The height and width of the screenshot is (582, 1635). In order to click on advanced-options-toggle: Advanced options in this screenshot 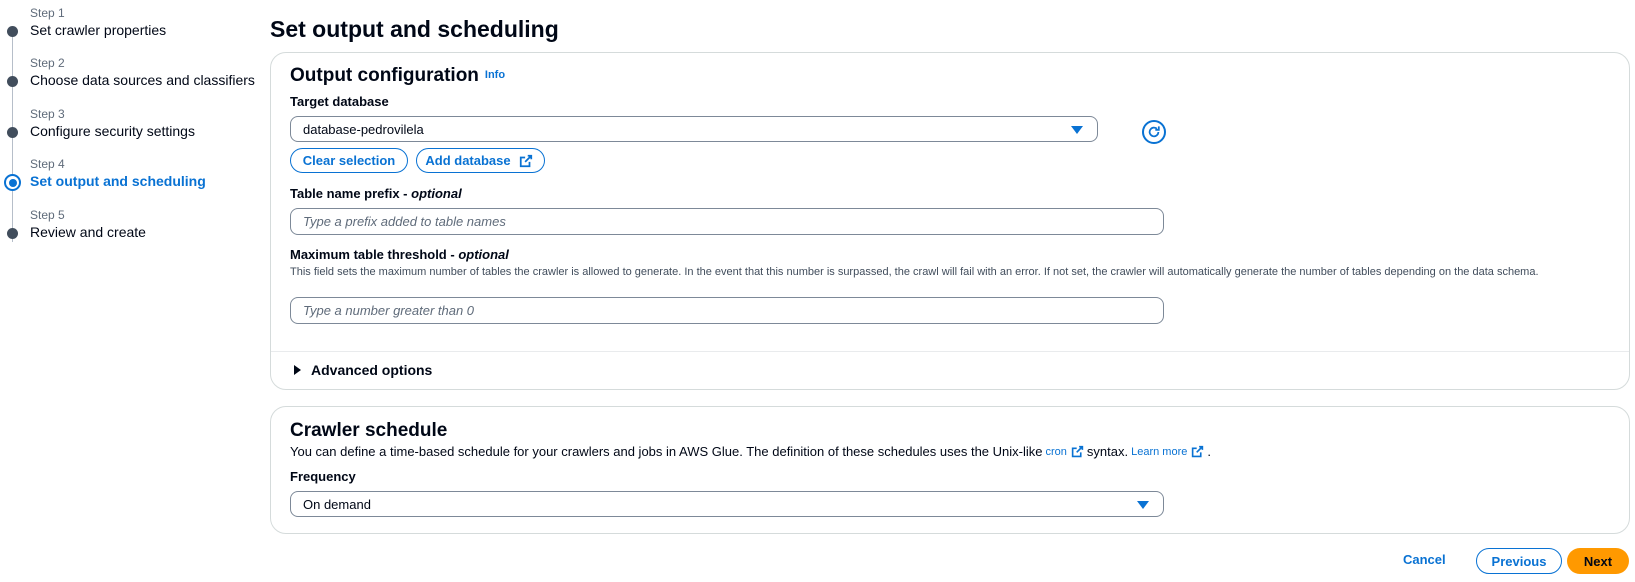, I will do `click(363, 370)`.